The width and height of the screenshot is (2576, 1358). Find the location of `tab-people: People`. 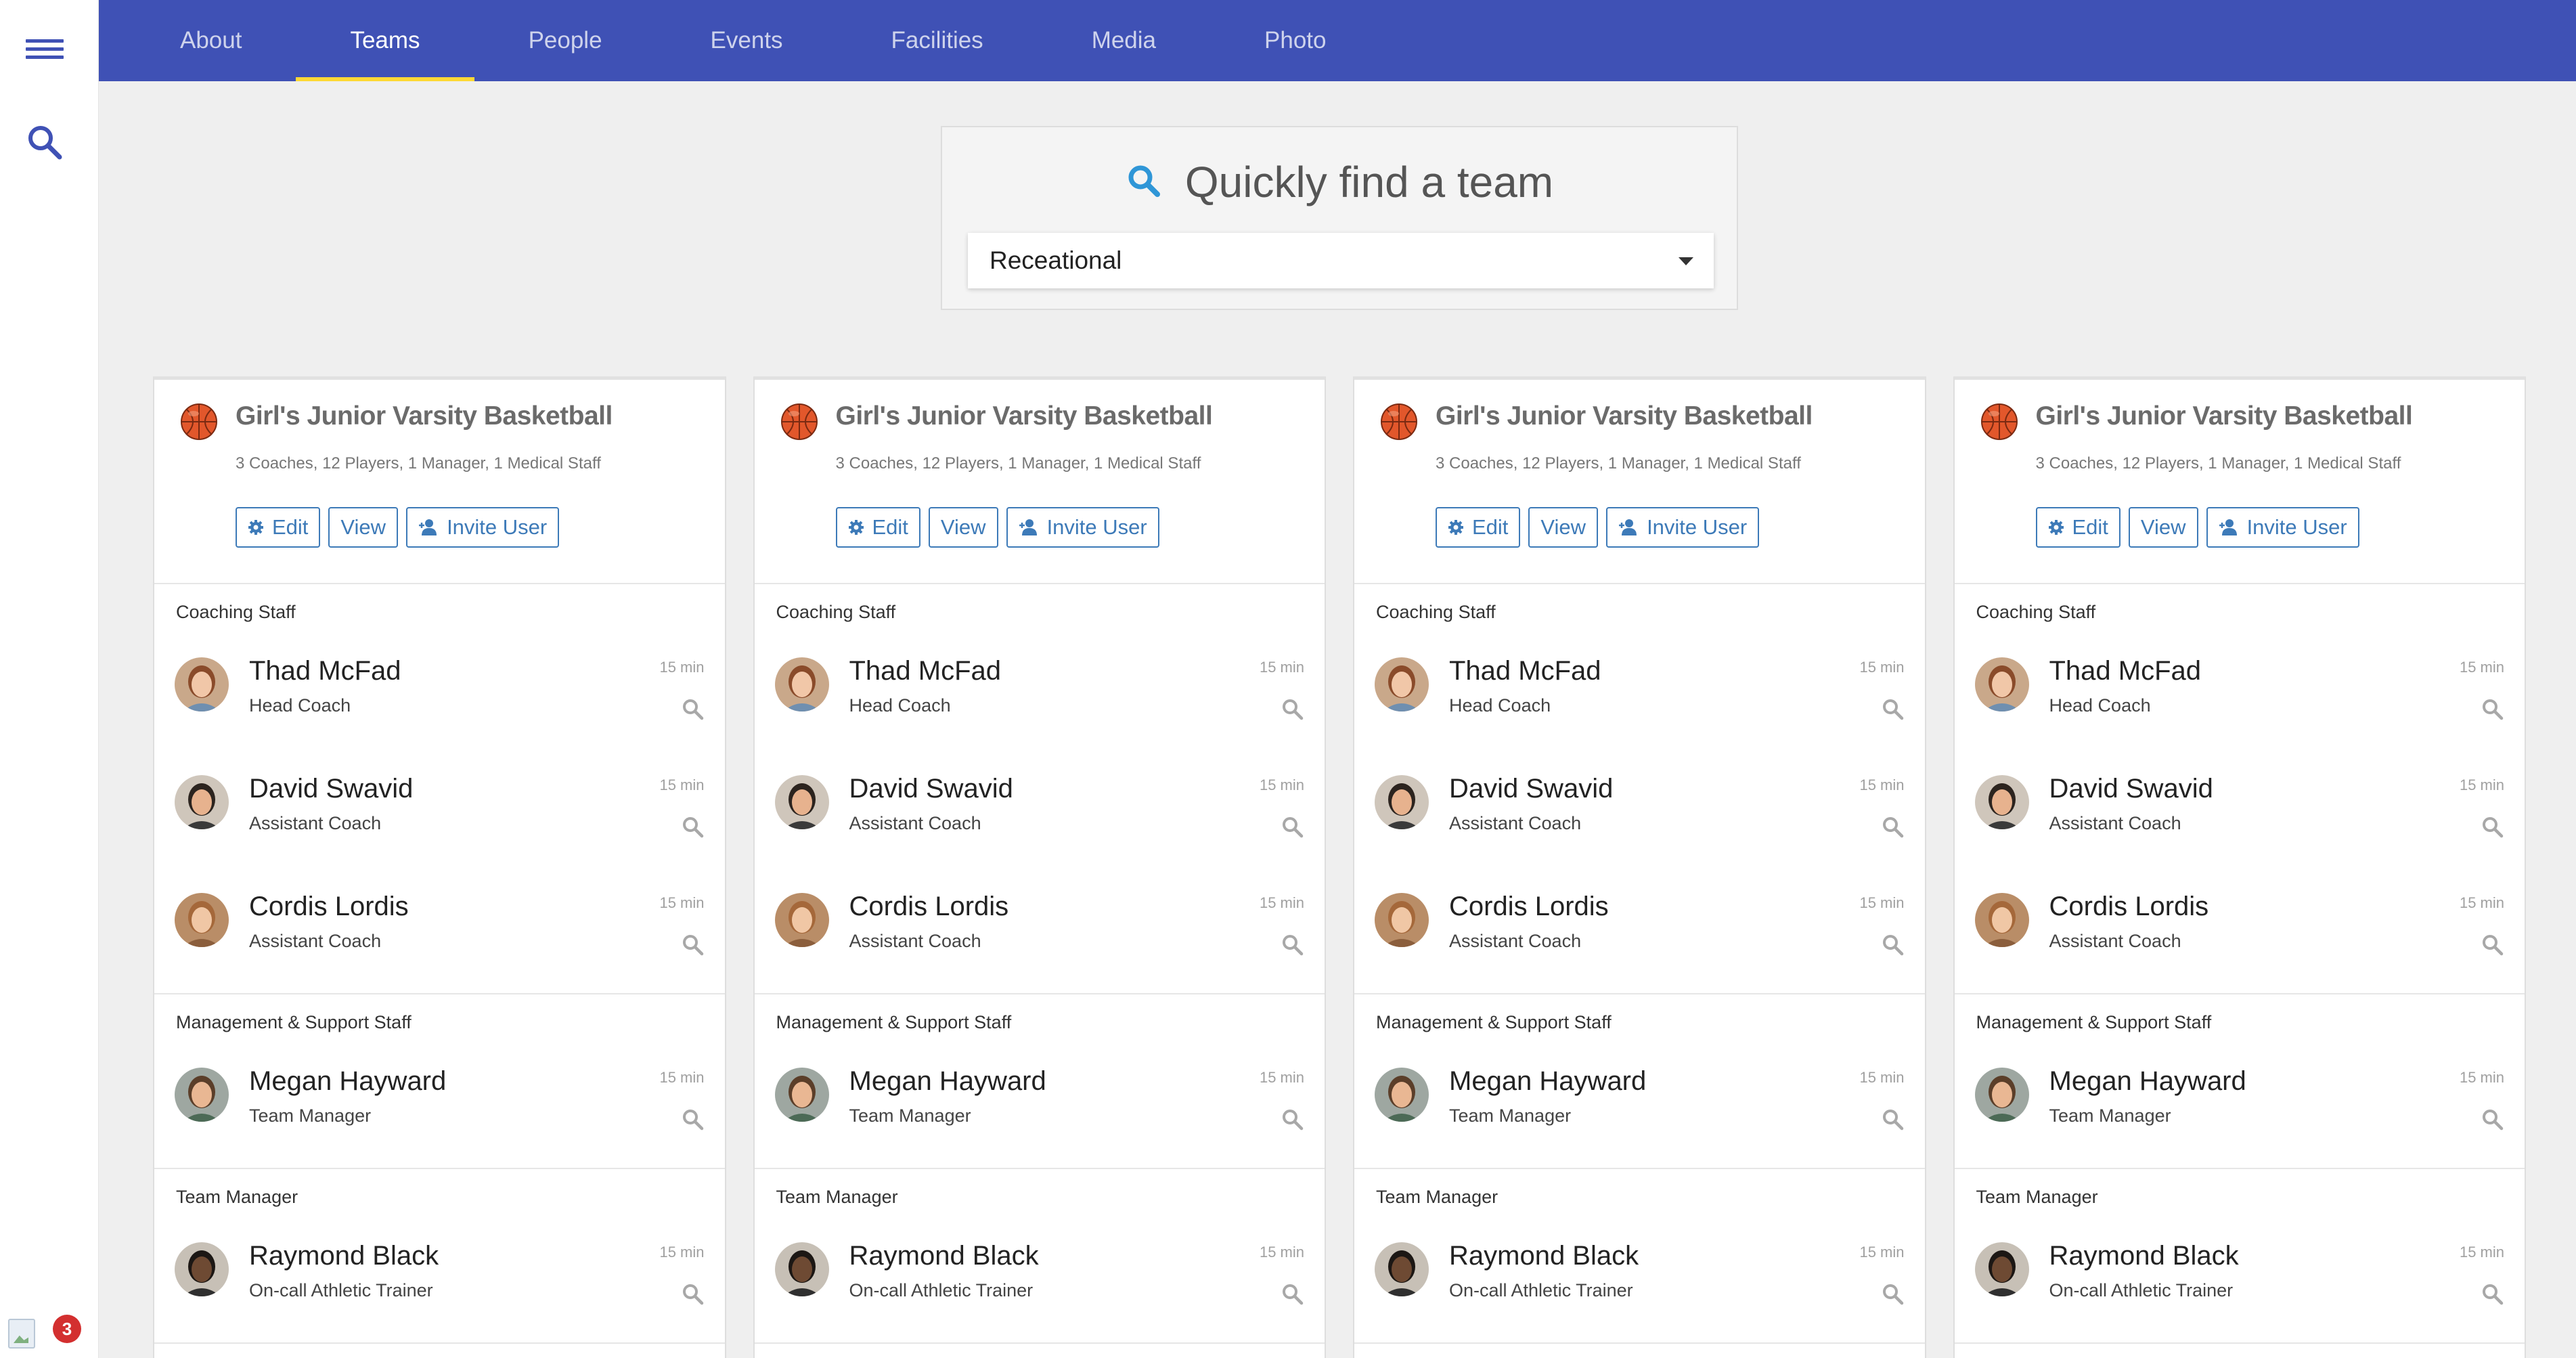

tab-people: People is located at coordinates (565, 40).